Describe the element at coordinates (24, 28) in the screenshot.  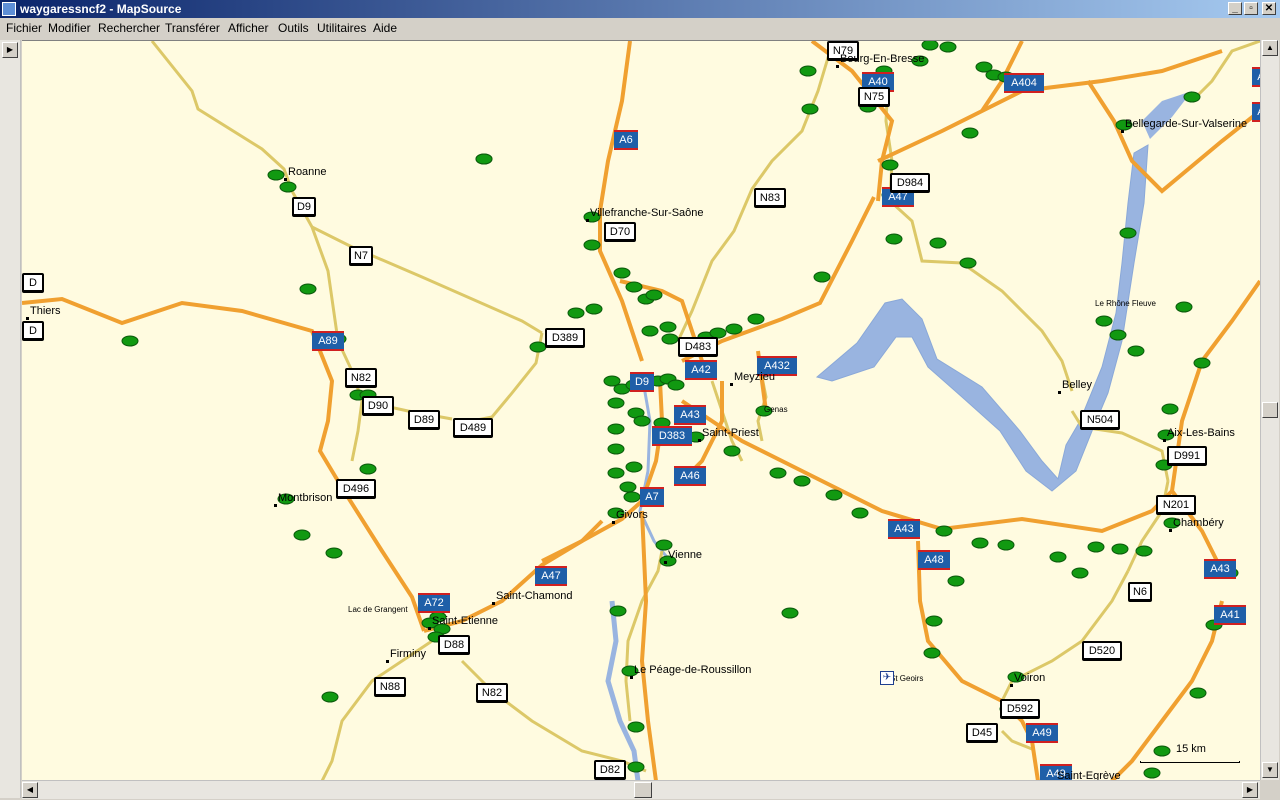
I see `menu-fichier: Fichier` at that location.